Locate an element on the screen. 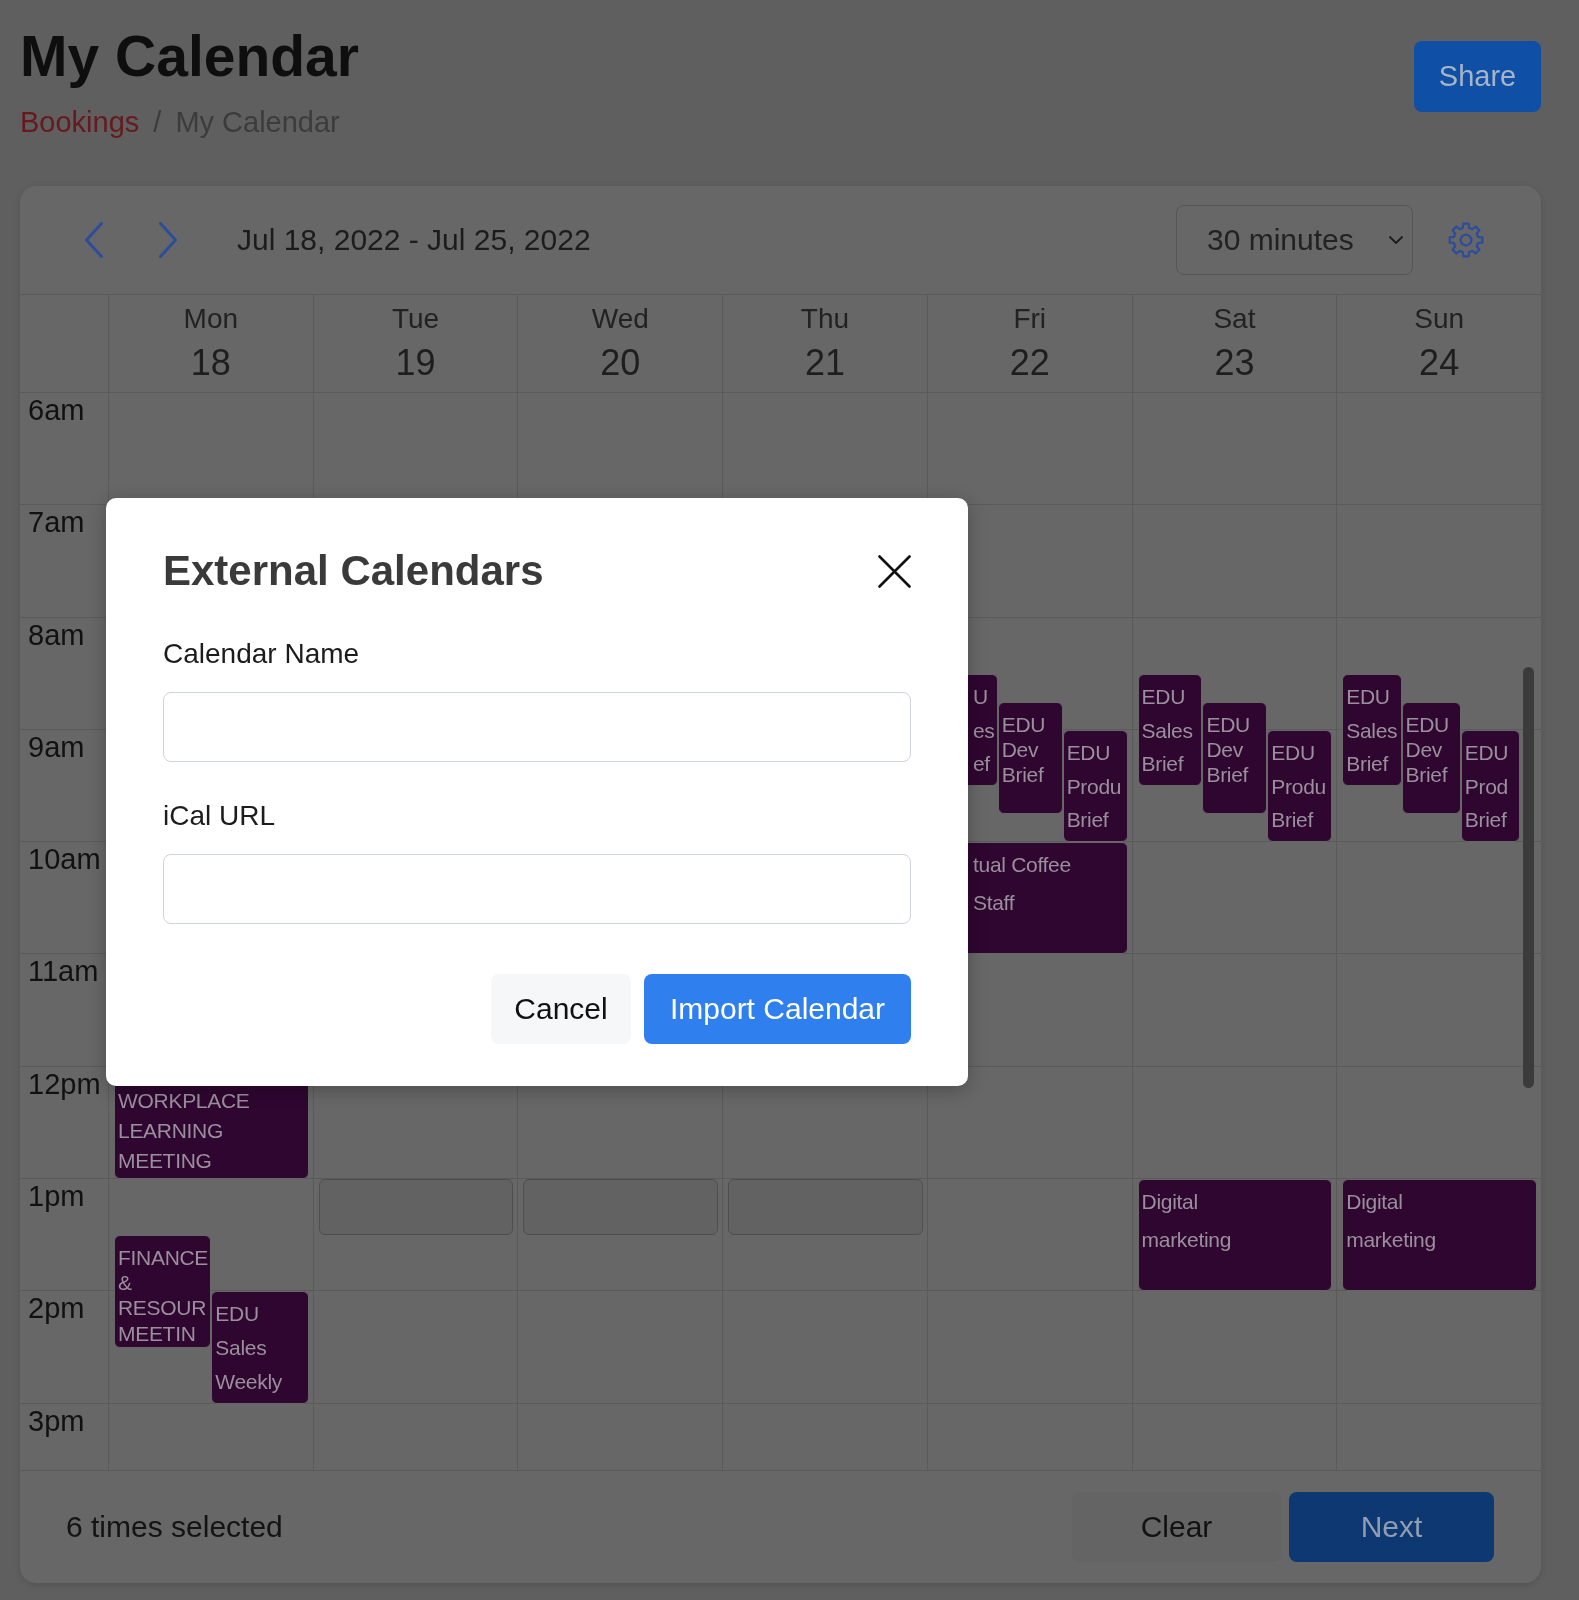  event-title: Staff is located at coordinates (994, 903).